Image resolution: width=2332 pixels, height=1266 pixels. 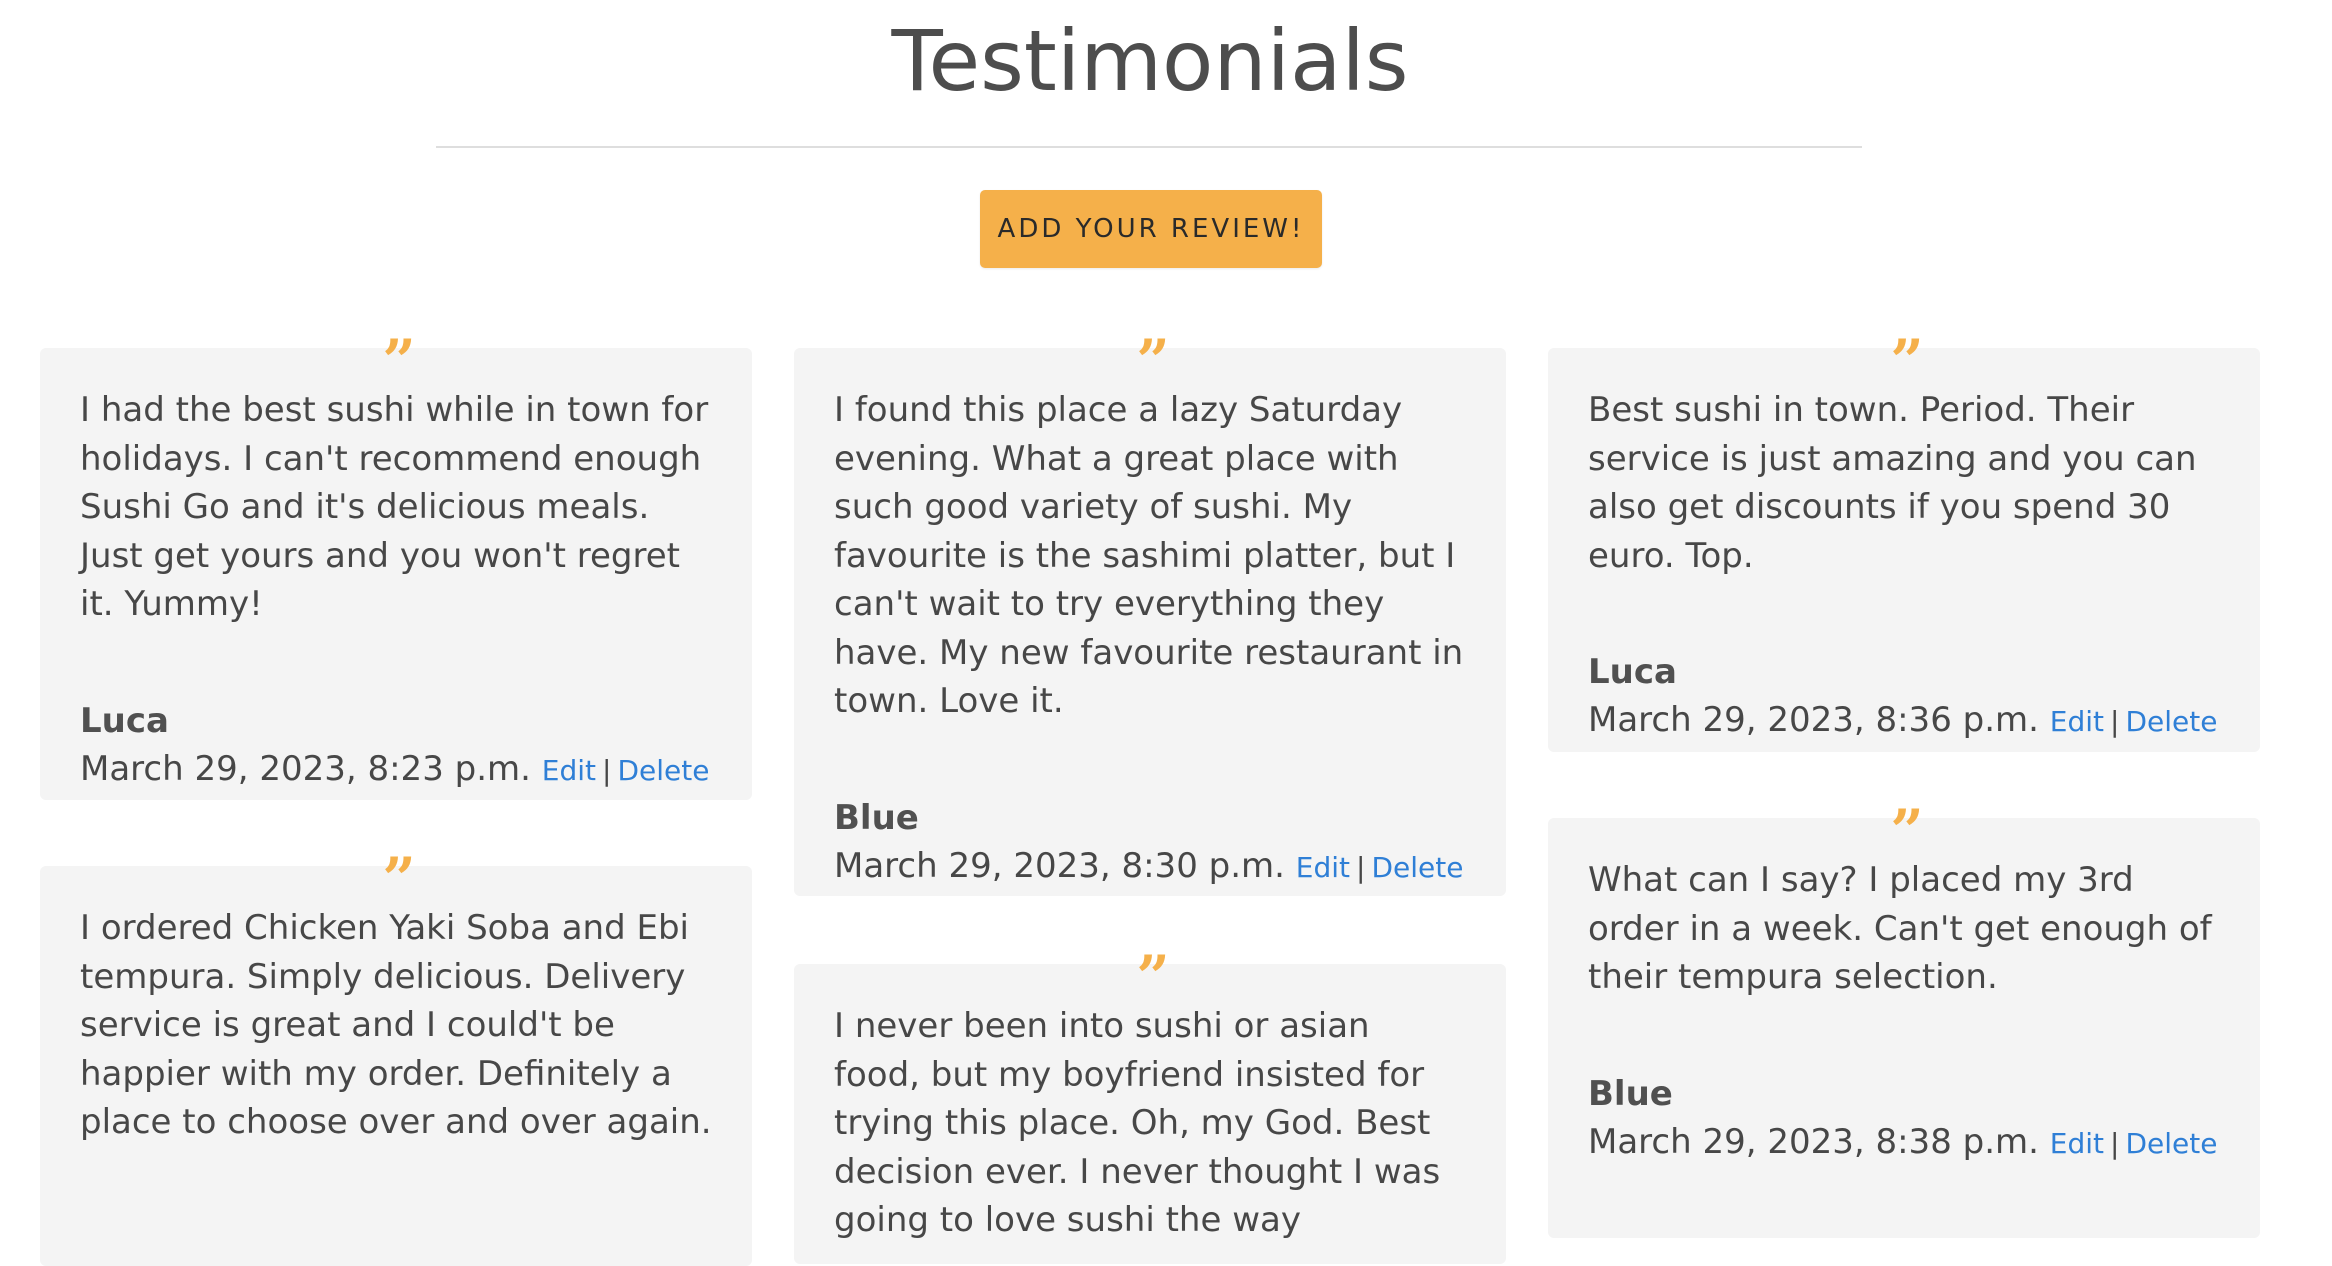 I want to click on title-divider, so click(x=1149, y=147).